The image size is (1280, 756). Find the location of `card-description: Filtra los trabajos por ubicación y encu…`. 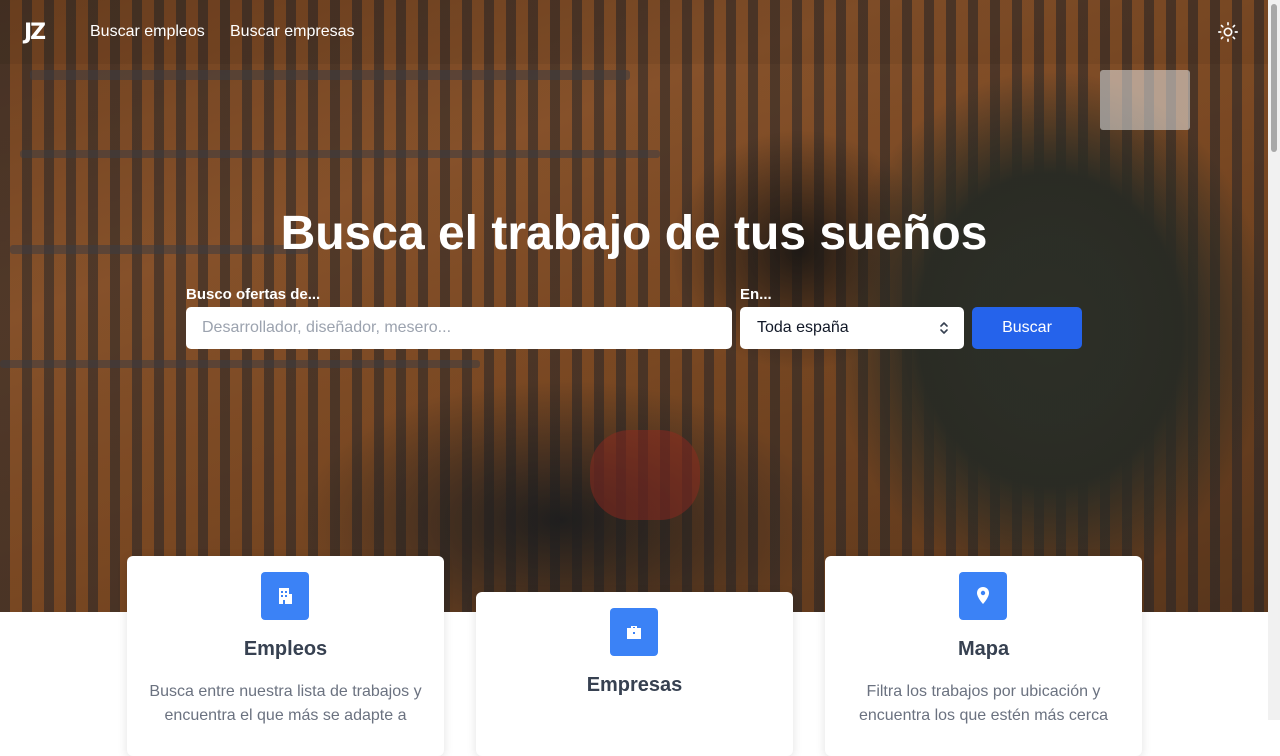

card-description: Filtra los trabajos por ubicación y encu… is located at coordinates (983, 703).